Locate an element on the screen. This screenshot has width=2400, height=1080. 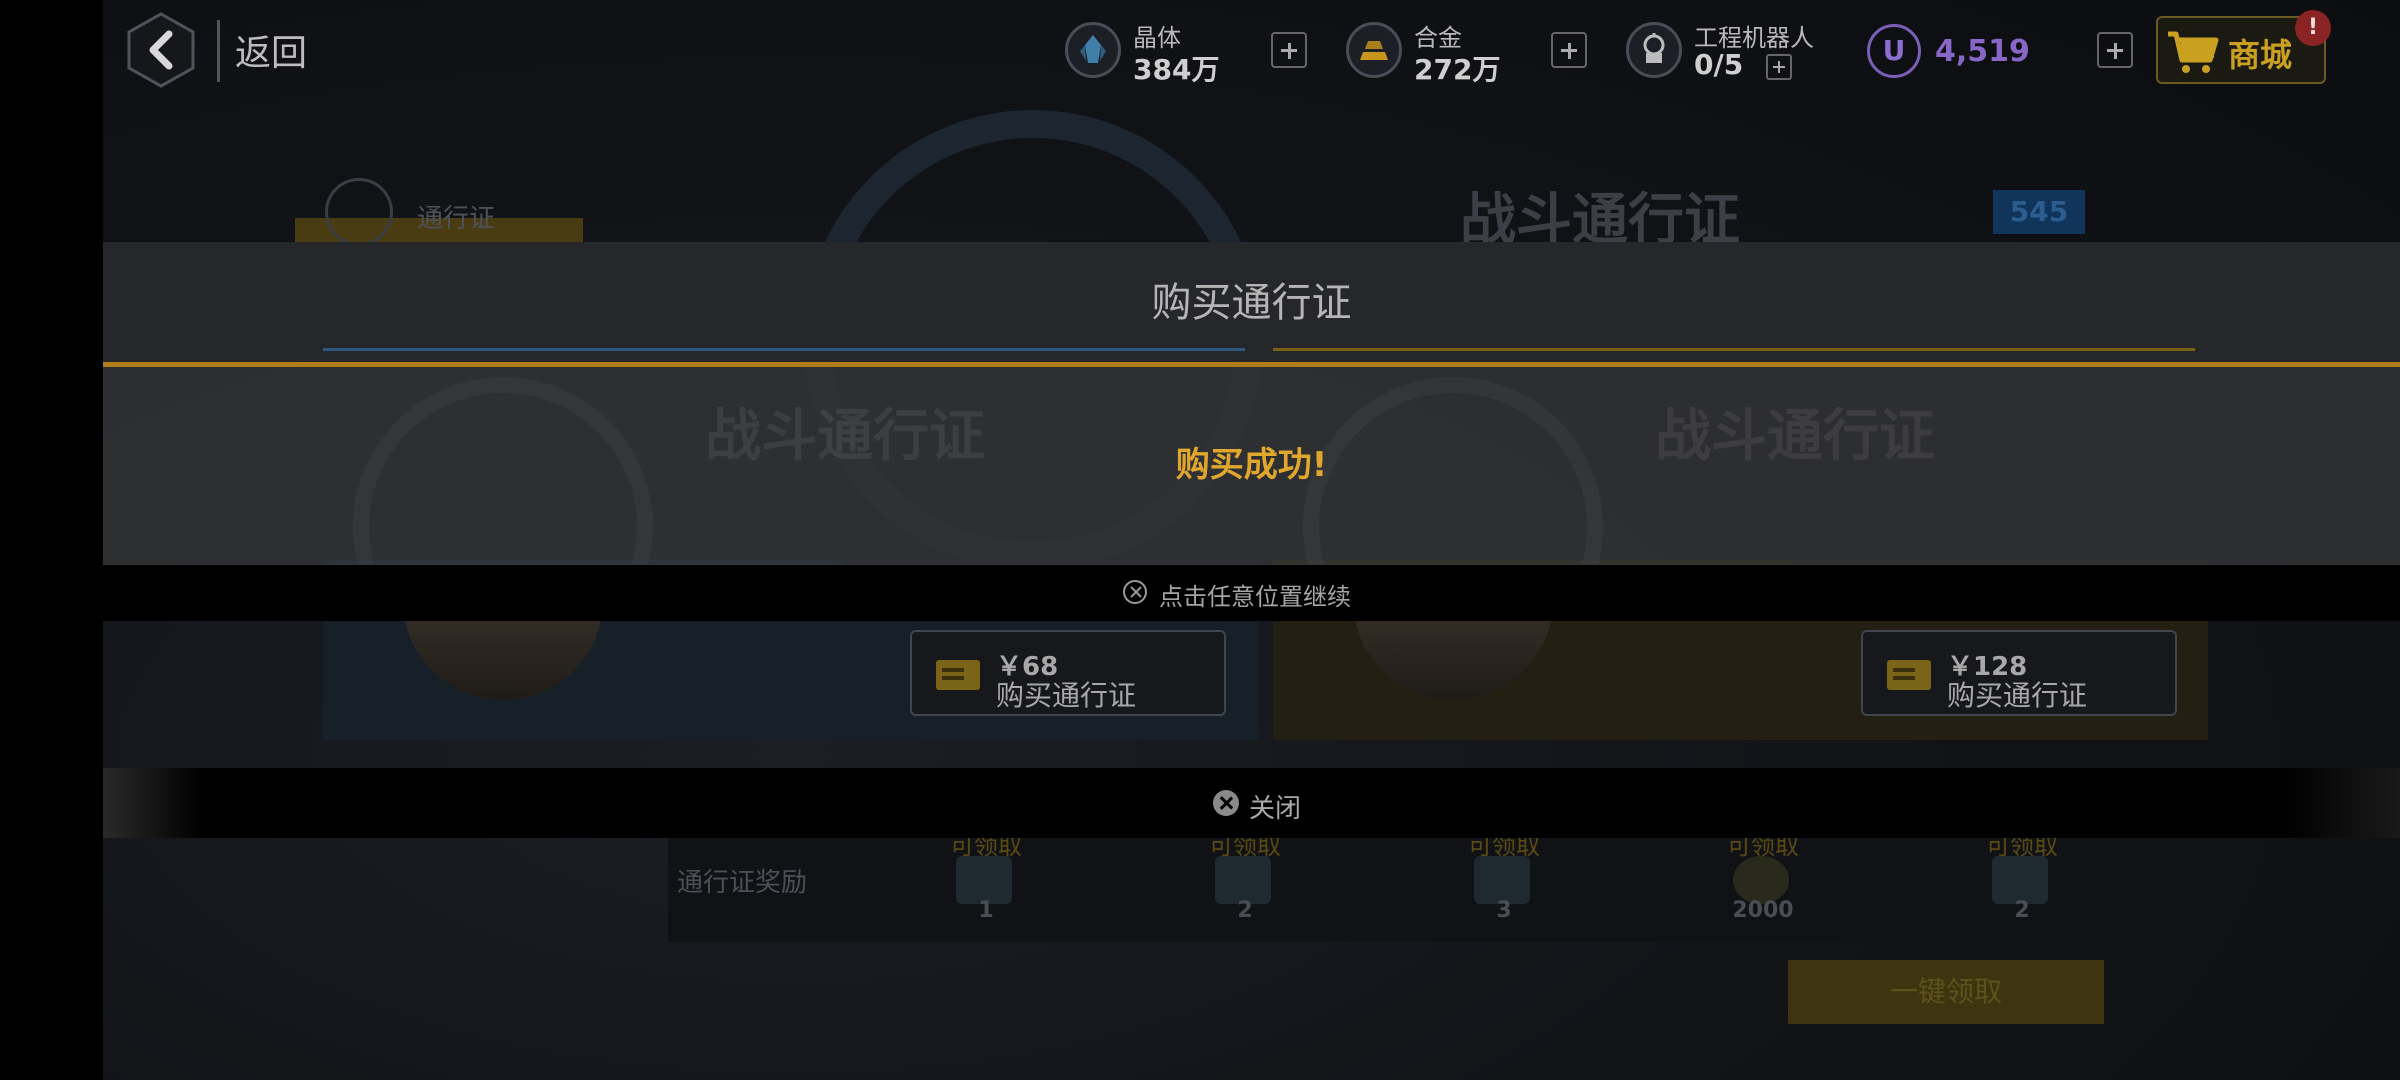
close-bar: 关闭 is located at coordinates (1251, 803).